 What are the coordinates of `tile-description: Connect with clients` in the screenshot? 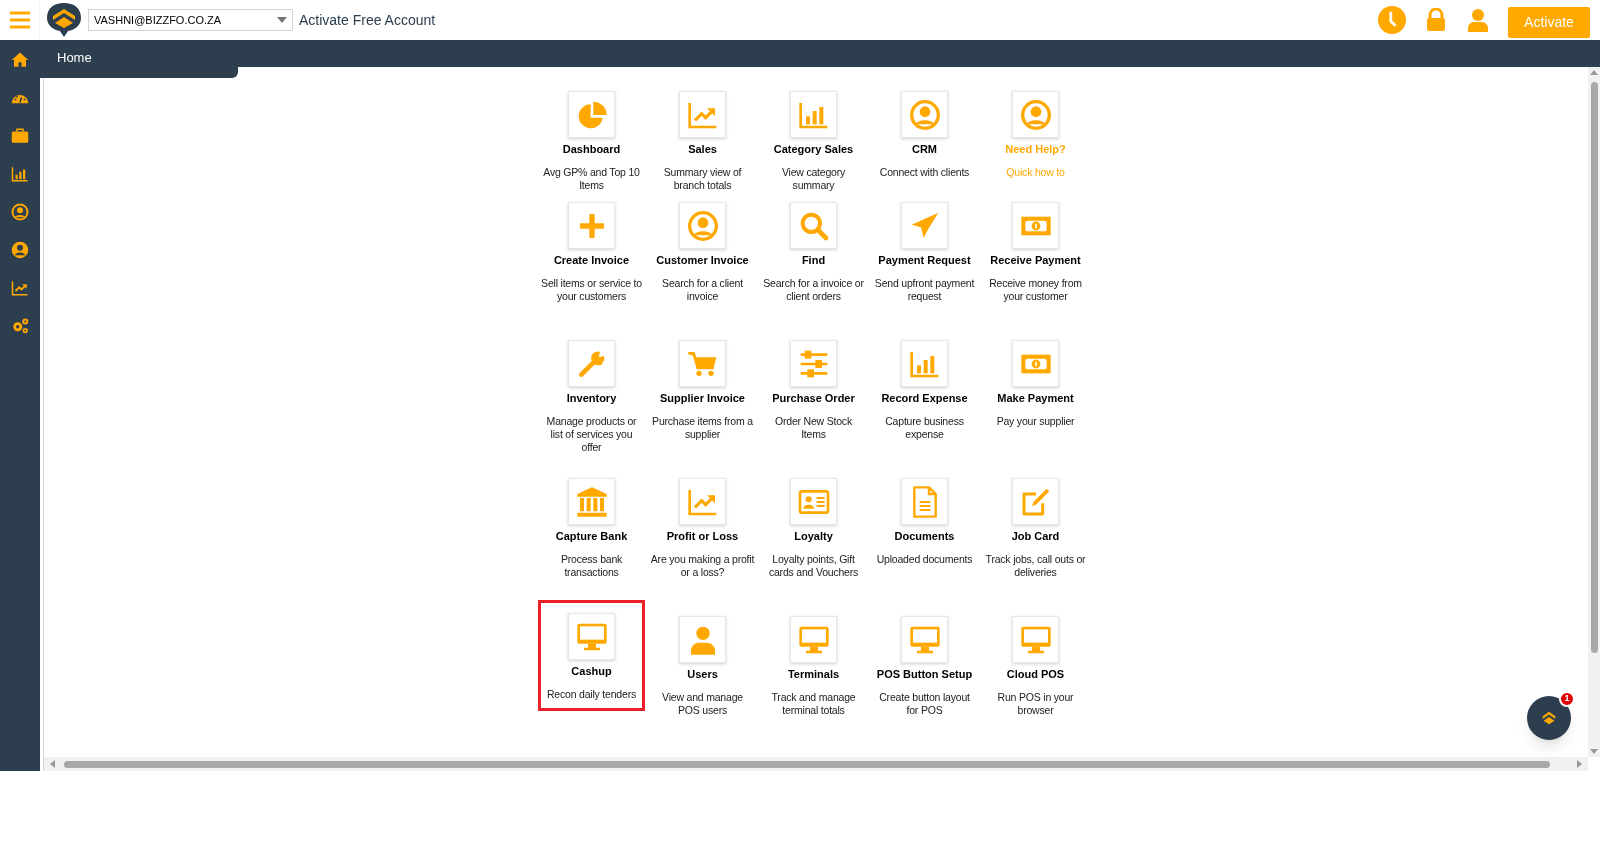 It's located at (924, 172).